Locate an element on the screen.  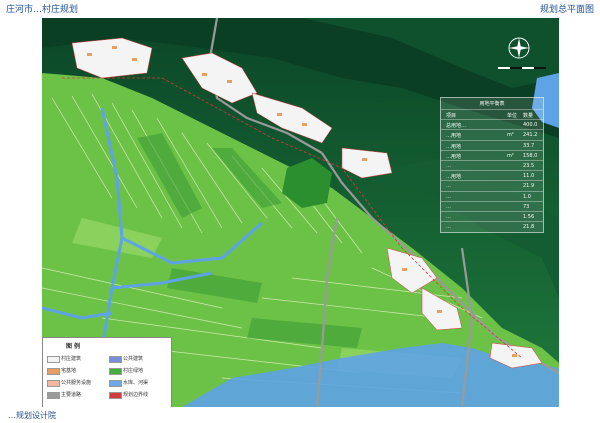
legend-label: 主要道路 is located at coordinates (71, 395).